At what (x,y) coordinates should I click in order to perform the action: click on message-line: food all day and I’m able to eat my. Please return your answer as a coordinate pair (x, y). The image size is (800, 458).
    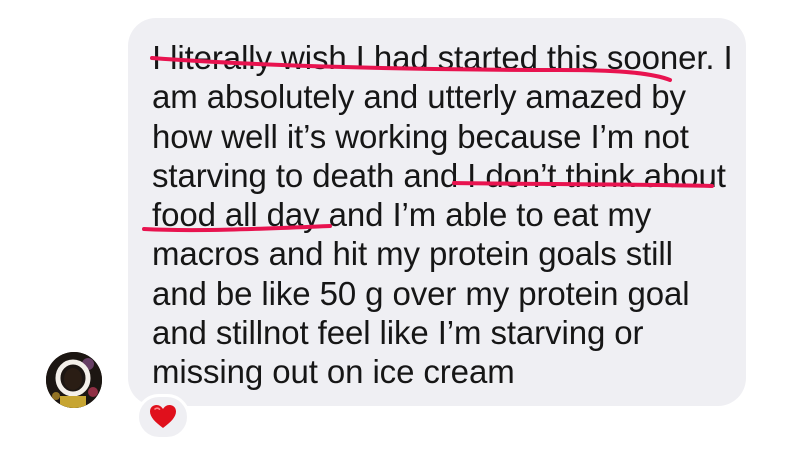
    Looking at the image, I should click on (402, 215).